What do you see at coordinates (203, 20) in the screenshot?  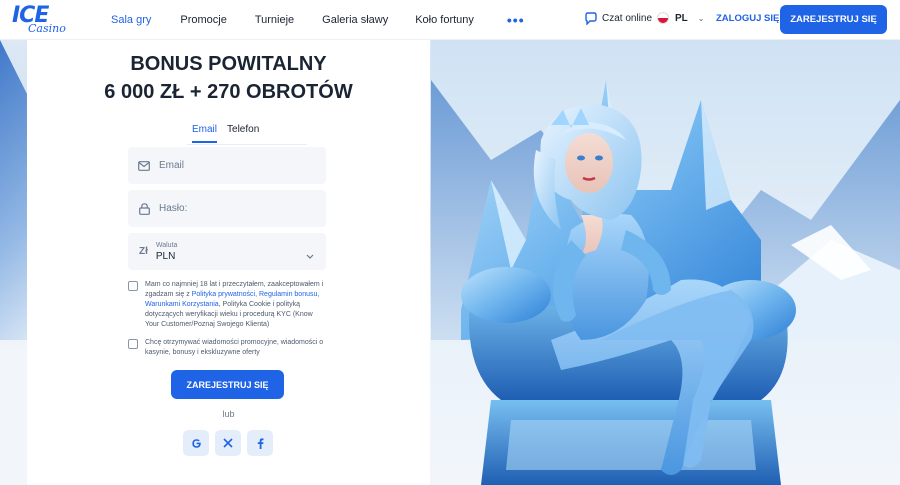 I see `nav-promocje: Promocje` at bounding box center [203, 20].